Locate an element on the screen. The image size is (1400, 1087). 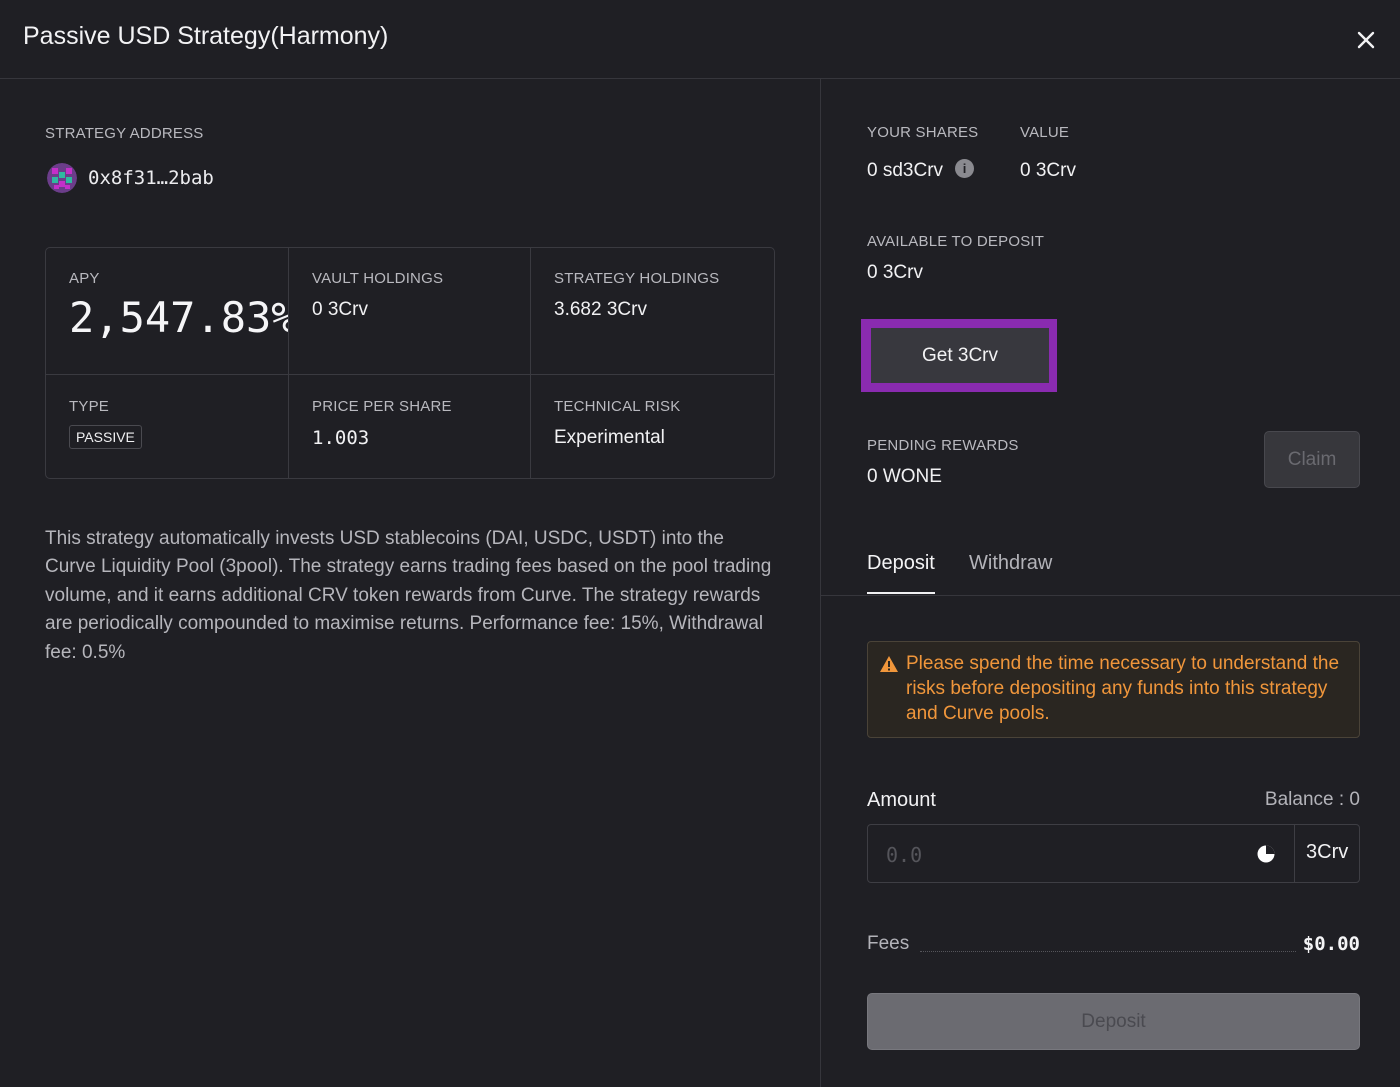
type-cell: TYPE PASSIVE is located at coordinates (174, 437).